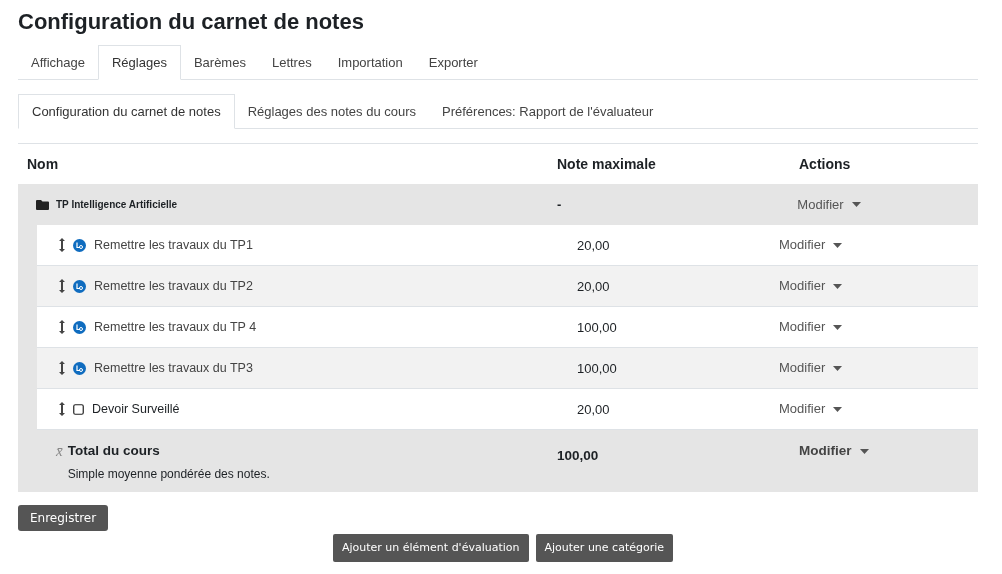  What do you see at coordinates (114, 451) in the screenshot?
I see `total-name: Total du cours` at bounding box center [114, 451].